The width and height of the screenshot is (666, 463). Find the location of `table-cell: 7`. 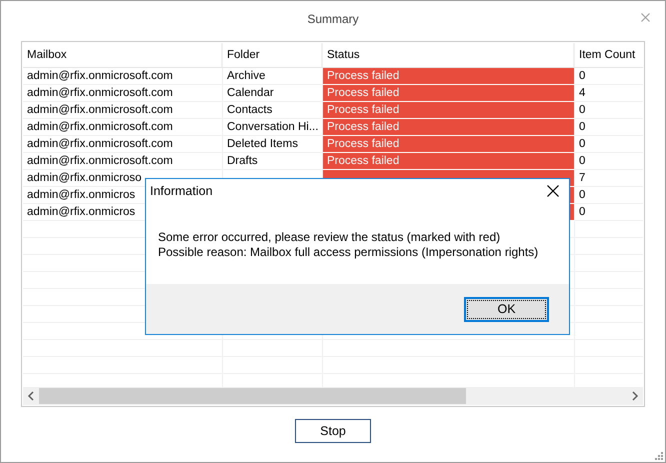

table-cell: 7 is located at coordinates (582, 178).